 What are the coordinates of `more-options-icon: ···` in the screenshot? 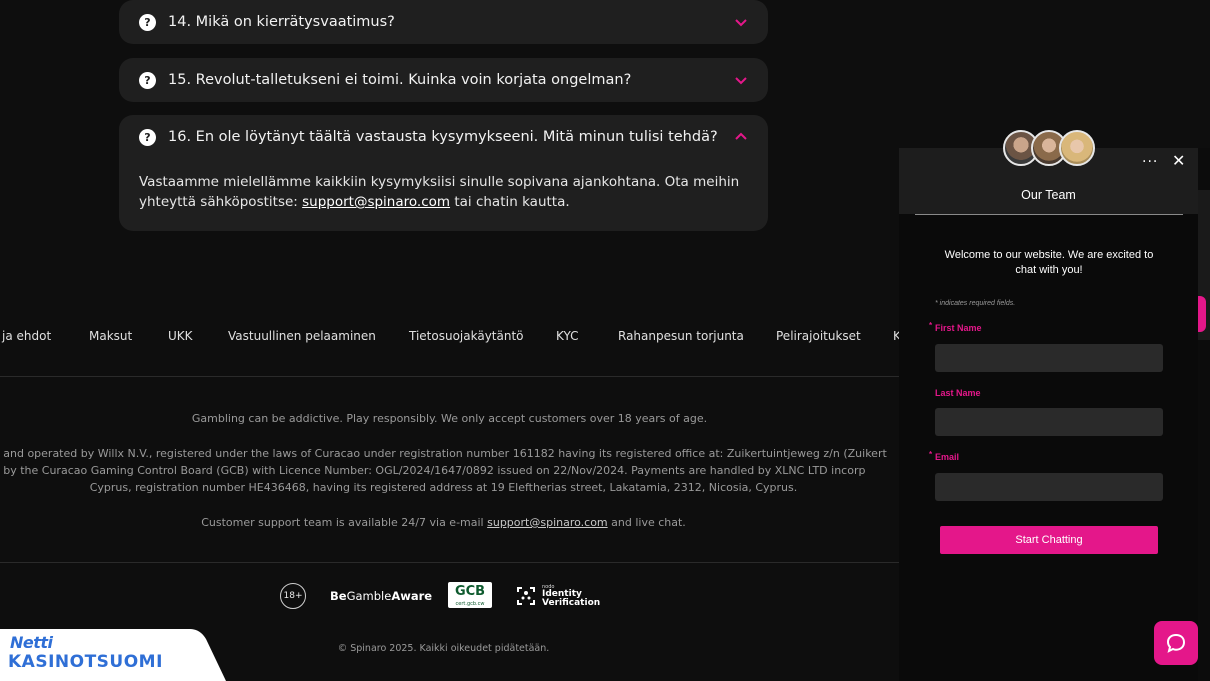 It's located at (1150, 162).